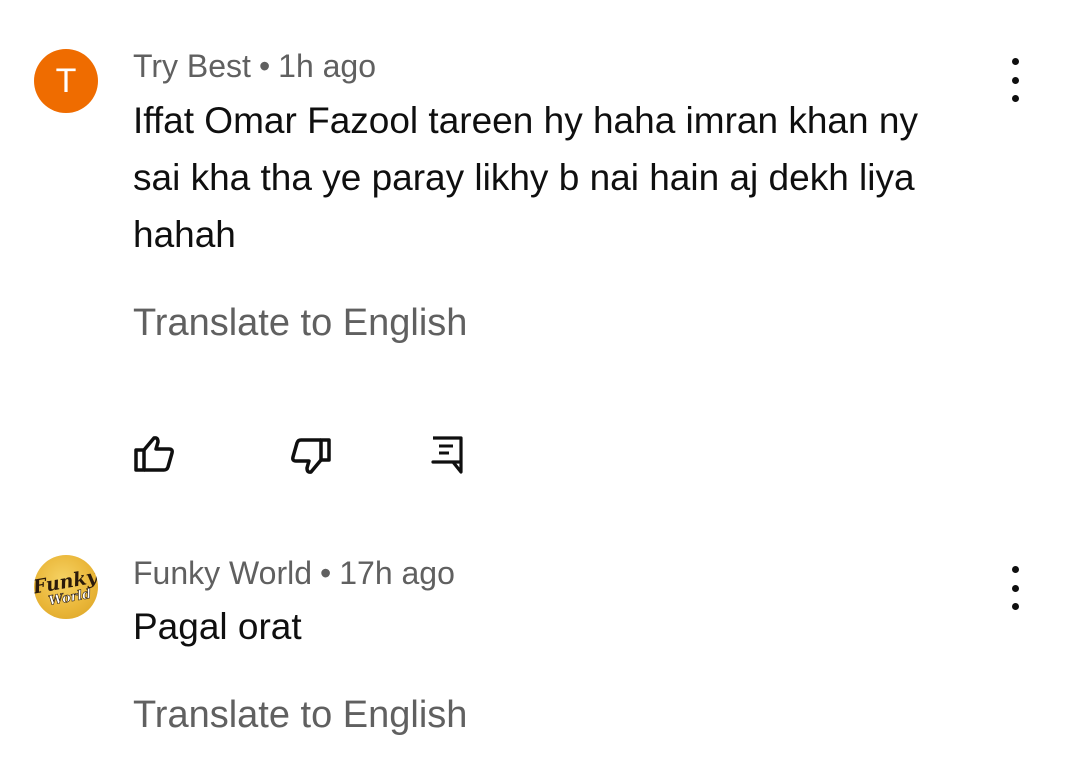 The width and height of the screenshot is (1080, 778). What do you see at coordinates (192, 66) in the screenshot?
I see `comment-author: Try Best` at bounding box center [192, 66].